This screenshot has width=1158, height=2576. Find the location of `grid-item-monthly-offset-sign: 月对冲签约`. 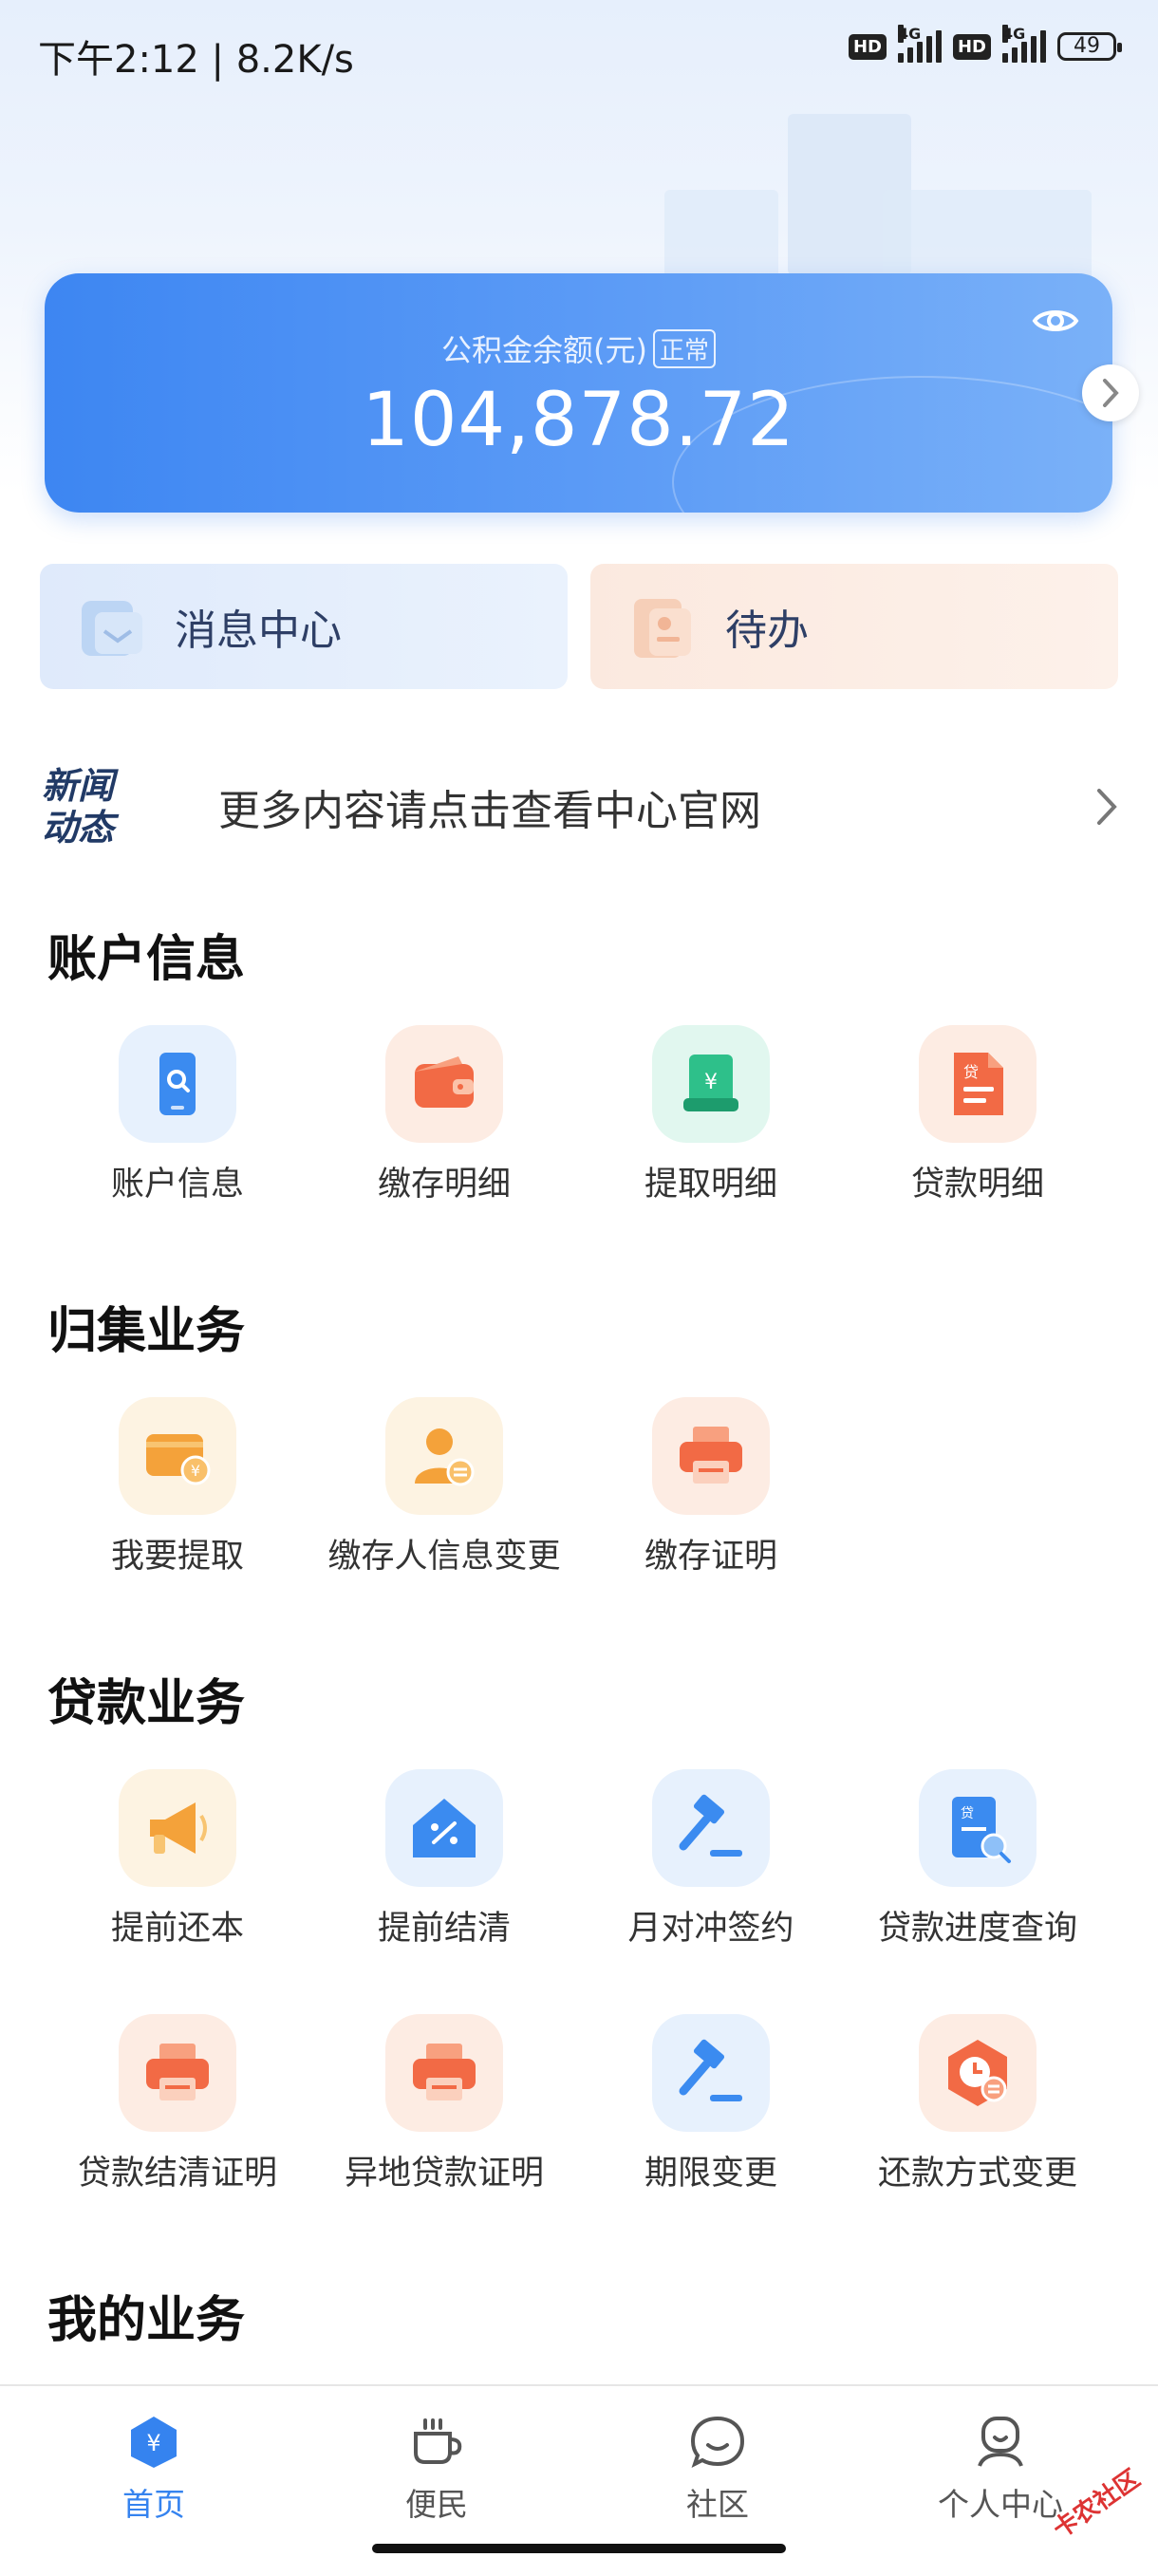

grid-item-monthly-offset-sign: 月对冲签约 is located at coordinates (711, 1860).